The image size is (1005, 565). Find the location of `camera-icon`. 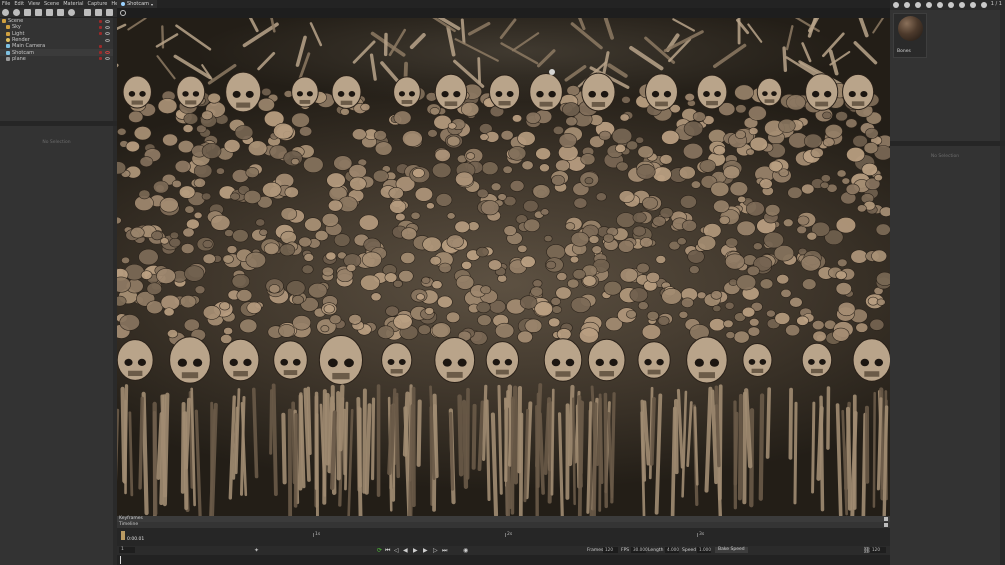

camera-icon is located at coordinates (8, 52).